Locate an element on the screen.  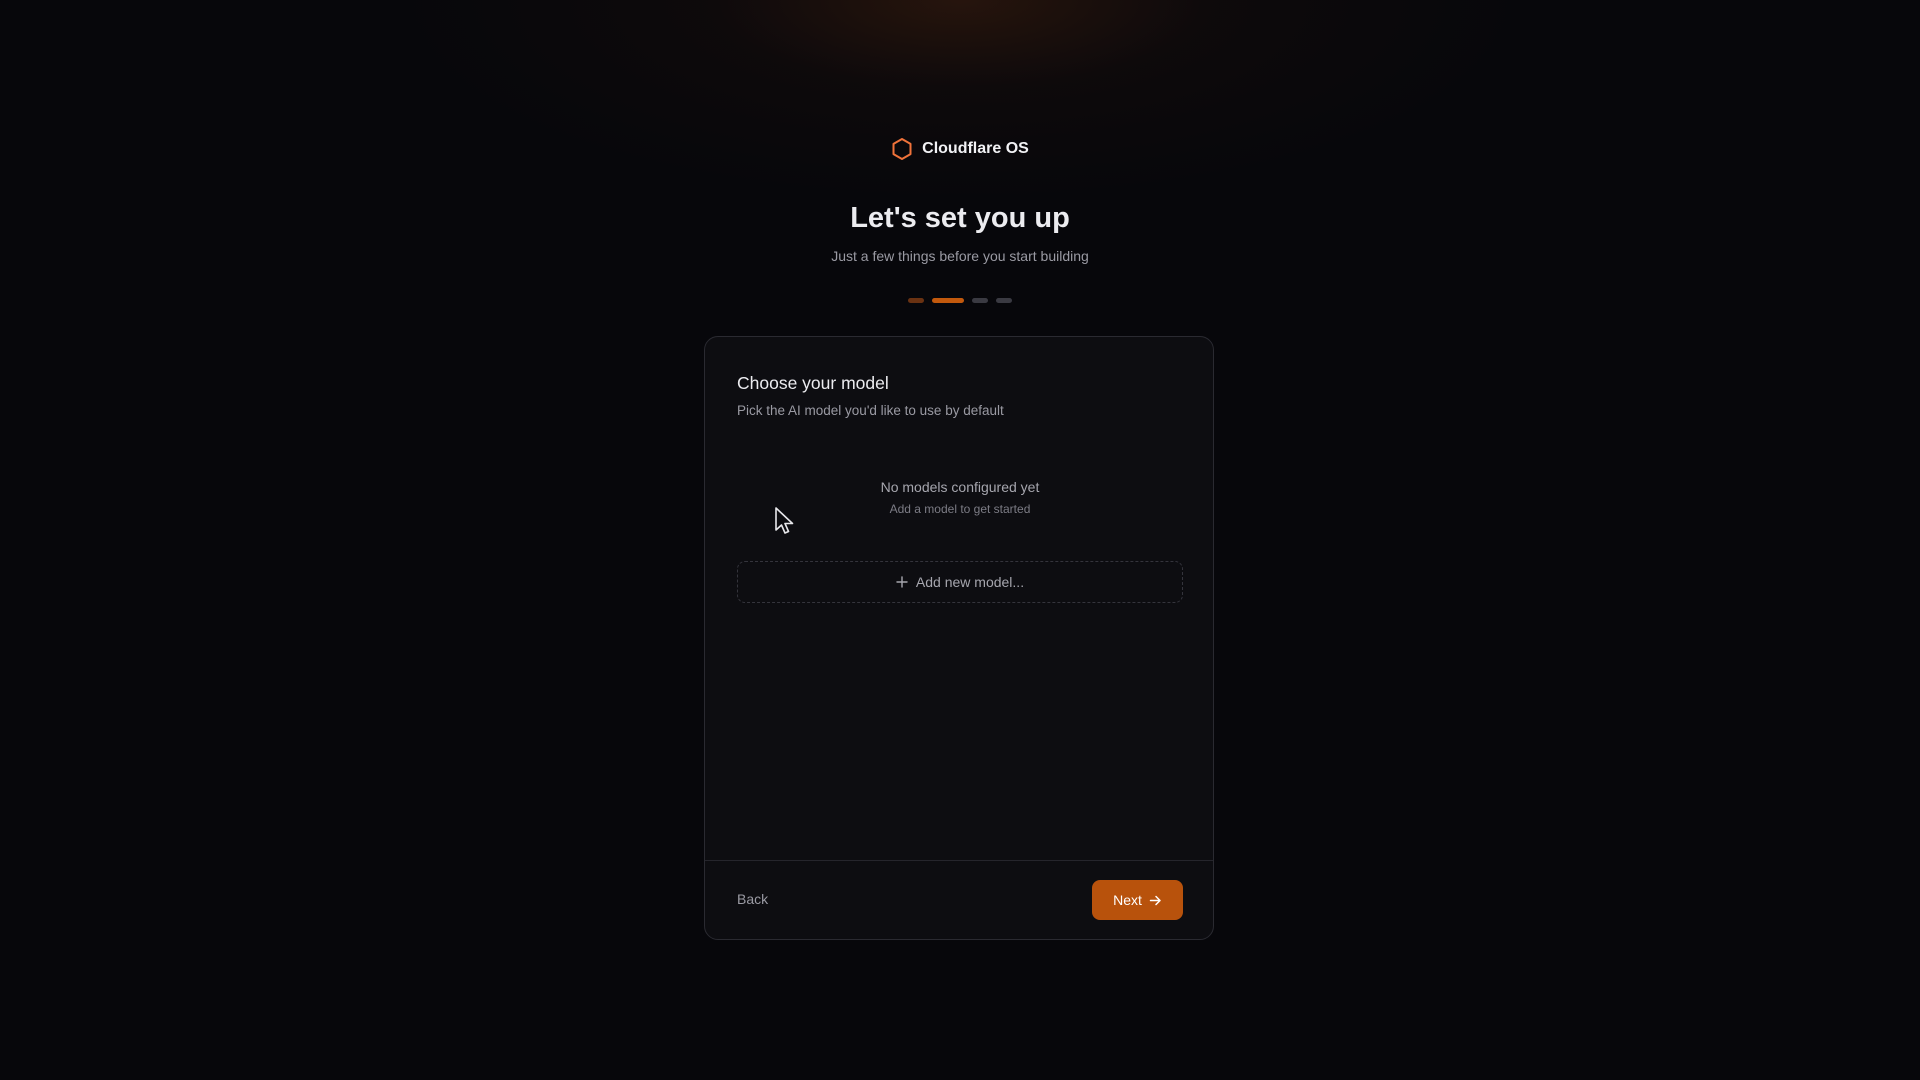
back-button: Back is located at coordinates (752, 899).